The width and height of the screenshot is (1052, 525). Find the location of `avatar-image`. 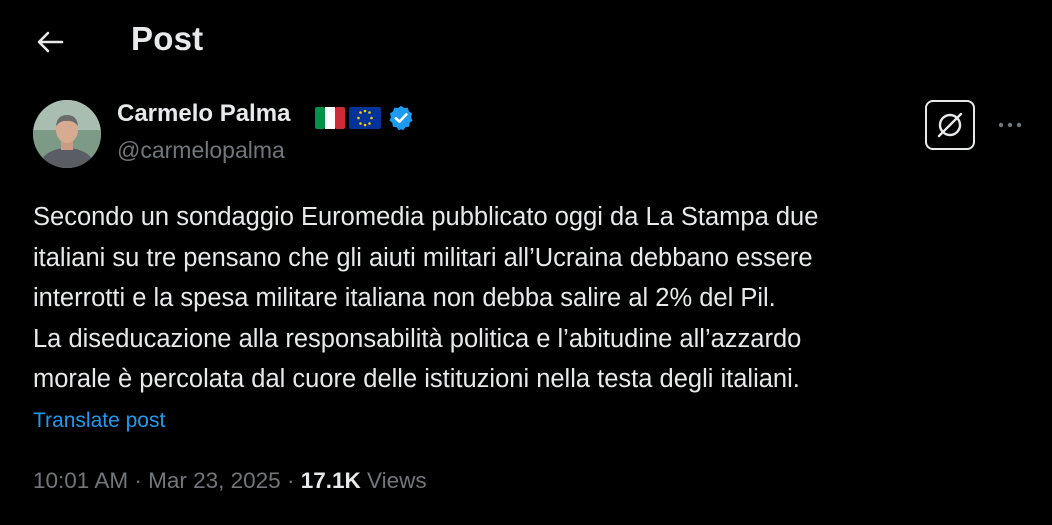

avatar-image is located at coordinates (67, 134).